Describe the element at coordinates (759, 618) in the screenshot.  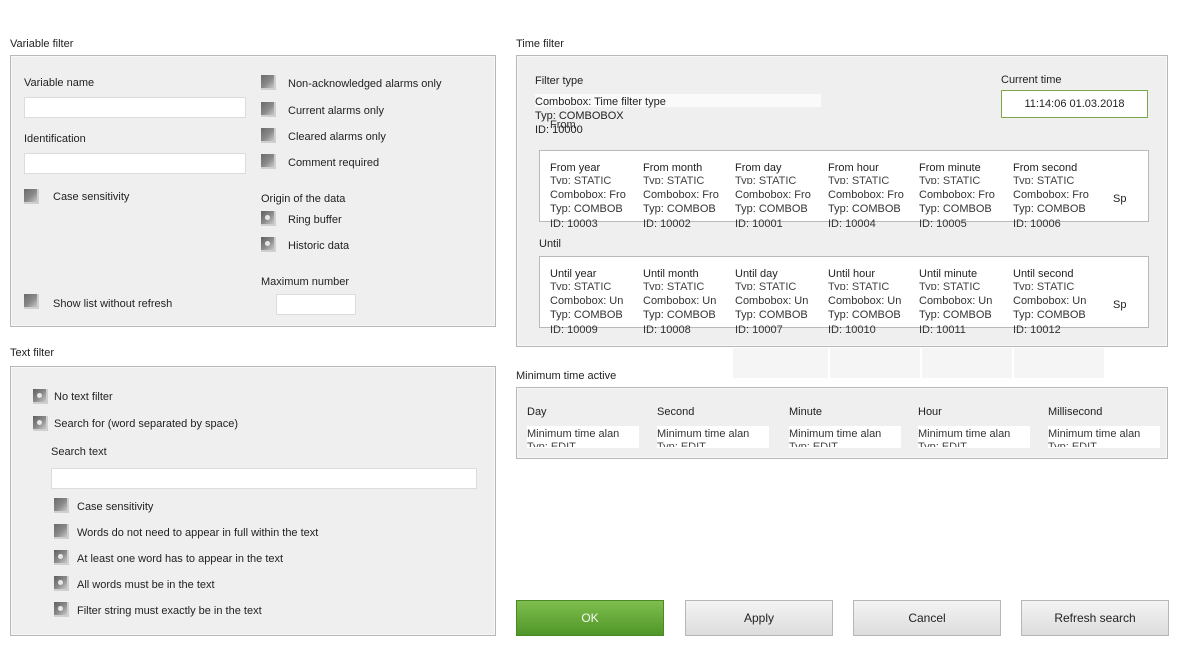
I see `apply-button: Apply` at that location.